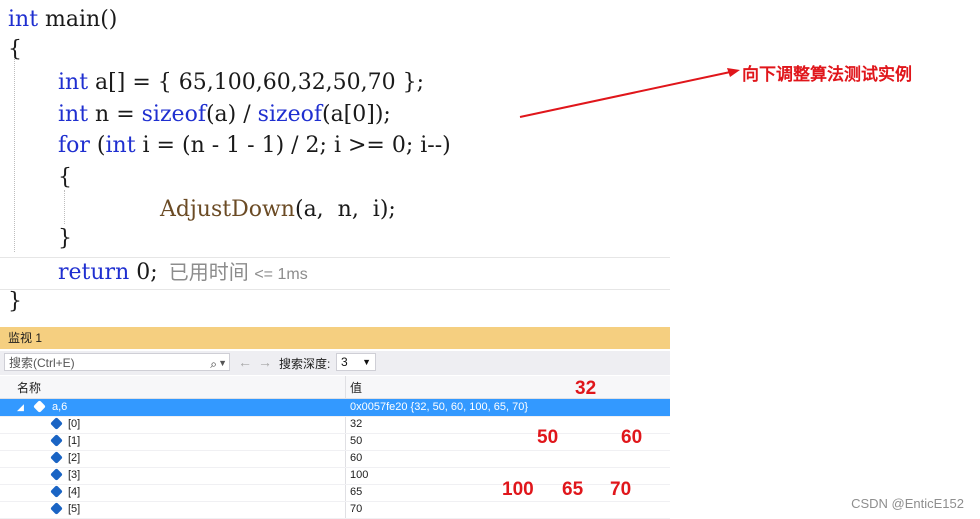  What do you see at coordinates (335, 442) in the screenshot?
I see `watch-row: [1] 50` at bounding box center [335, 442].